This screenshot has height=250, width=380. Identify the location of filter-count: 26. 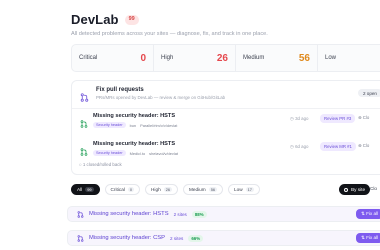
(168, 189).